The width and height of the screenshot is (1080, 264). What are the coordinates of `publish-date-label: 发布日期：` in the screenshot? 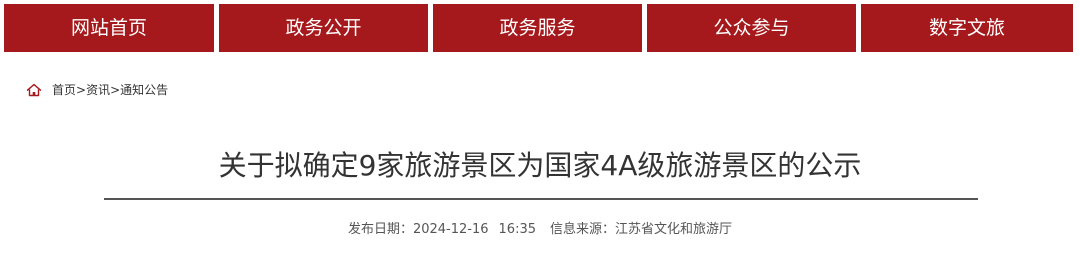 It's located at (380, 229).